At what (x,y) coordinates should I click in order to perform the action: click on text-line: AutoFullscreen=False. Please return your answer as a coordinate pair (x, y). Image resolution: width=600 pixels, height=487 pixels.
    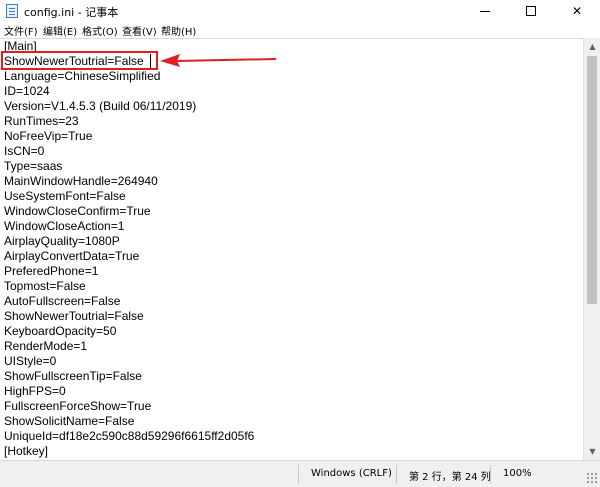
    Looking at the image, I should click on (62, 301).